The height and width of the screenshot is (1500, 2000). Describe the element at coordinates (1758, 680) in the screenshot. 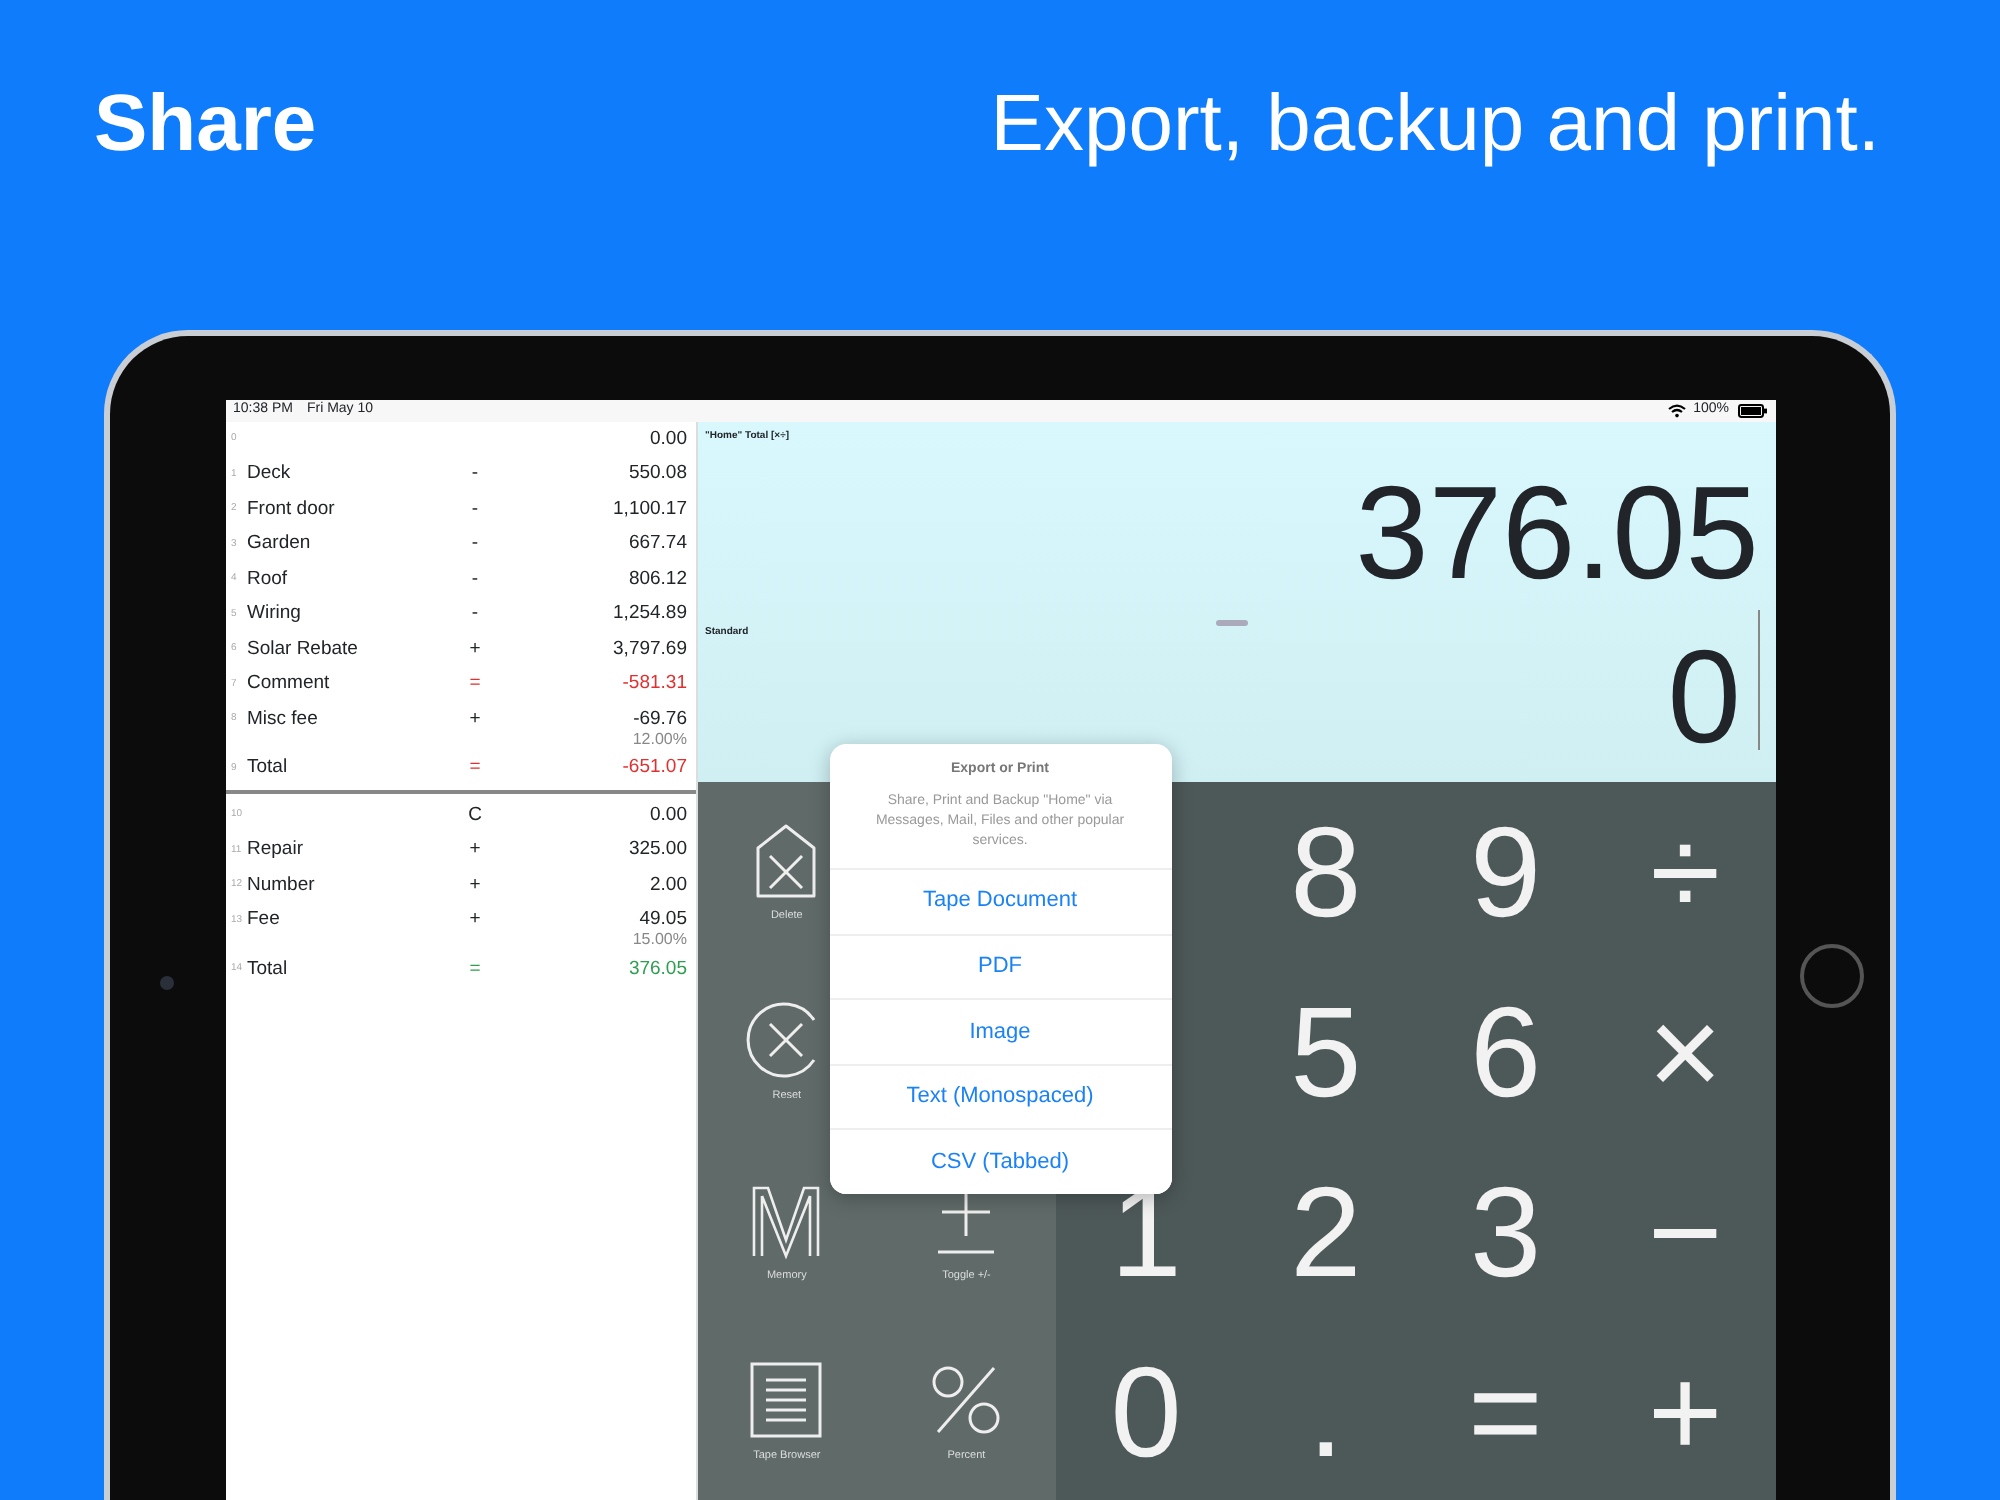

I see `text-cursor` at that location.